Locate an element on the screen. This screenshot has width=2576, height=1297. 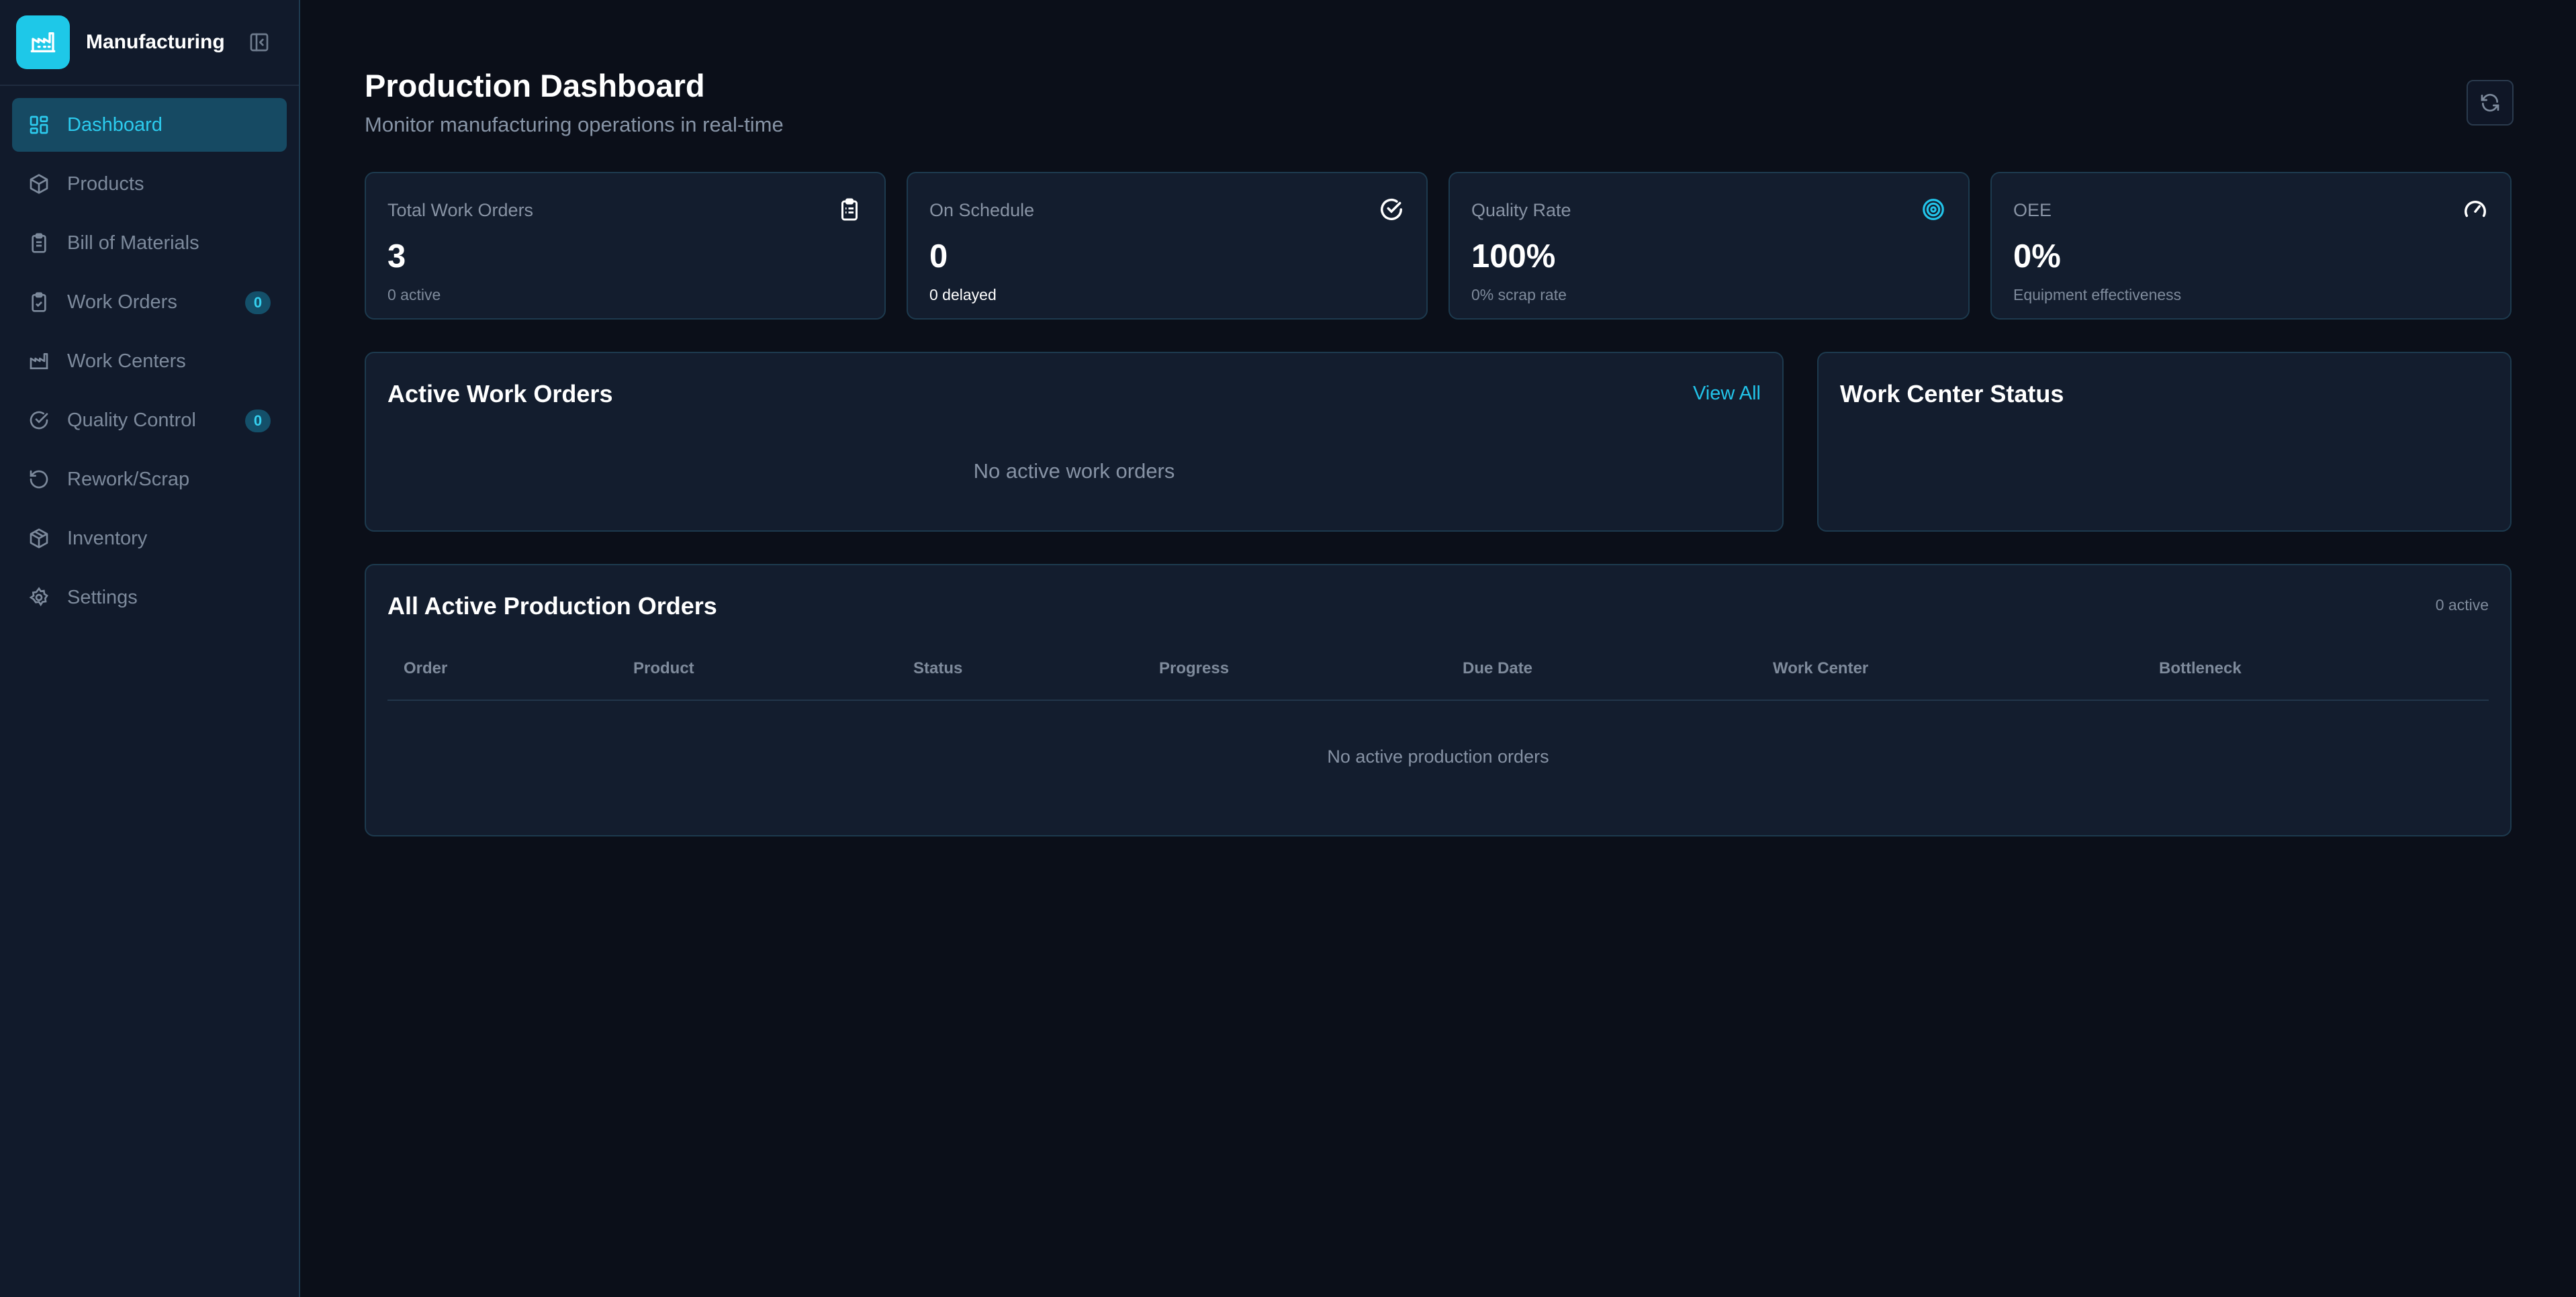
column-header: Progress is located at coordinates (1194, 668).